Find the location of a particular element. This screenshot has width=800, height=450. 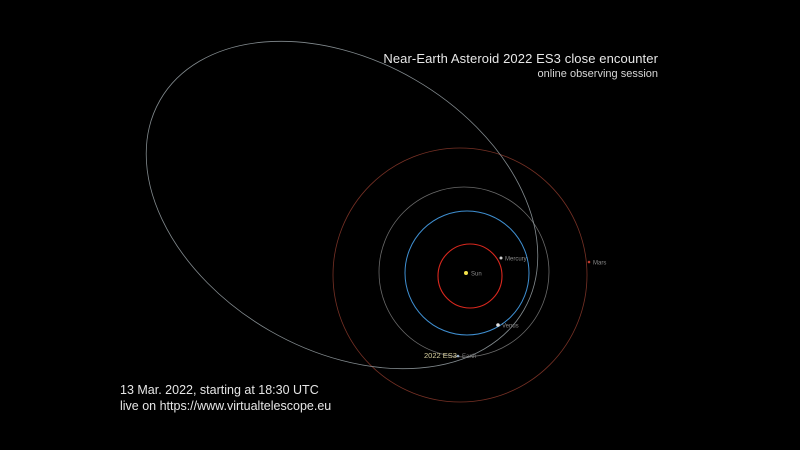

mercury-label: Mercury is located at coordinates (516, 260).